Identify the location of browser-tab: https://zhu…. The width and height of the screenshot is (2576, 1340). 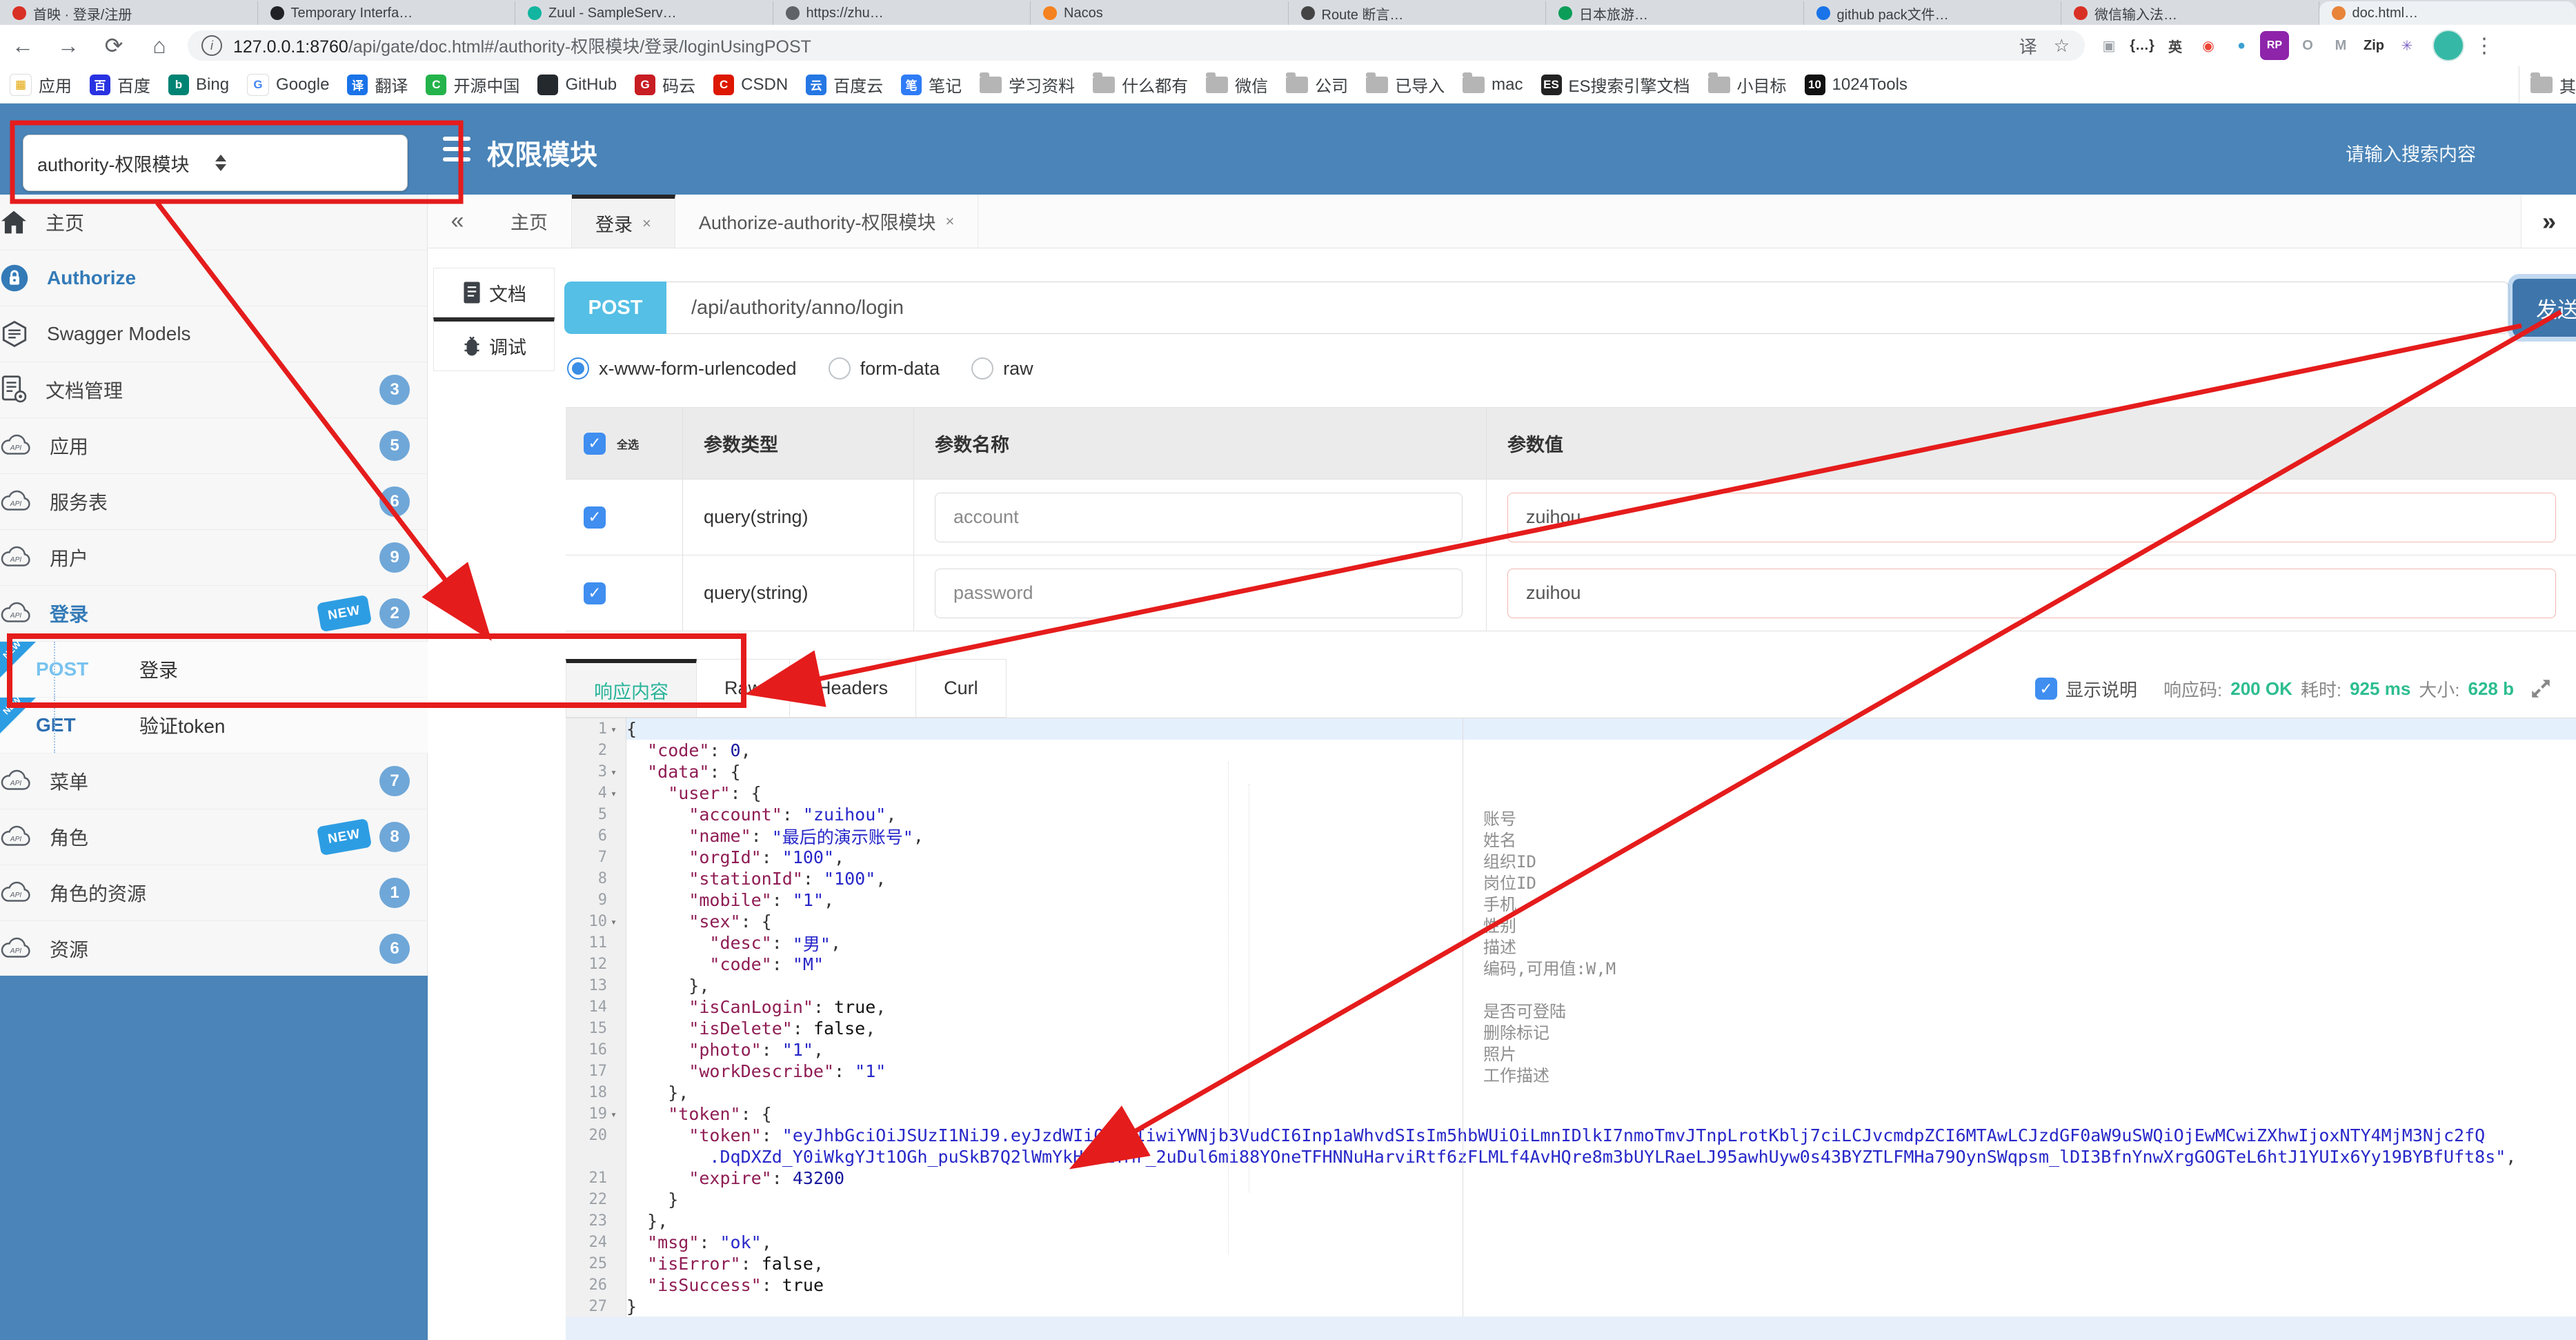
(902, 13).